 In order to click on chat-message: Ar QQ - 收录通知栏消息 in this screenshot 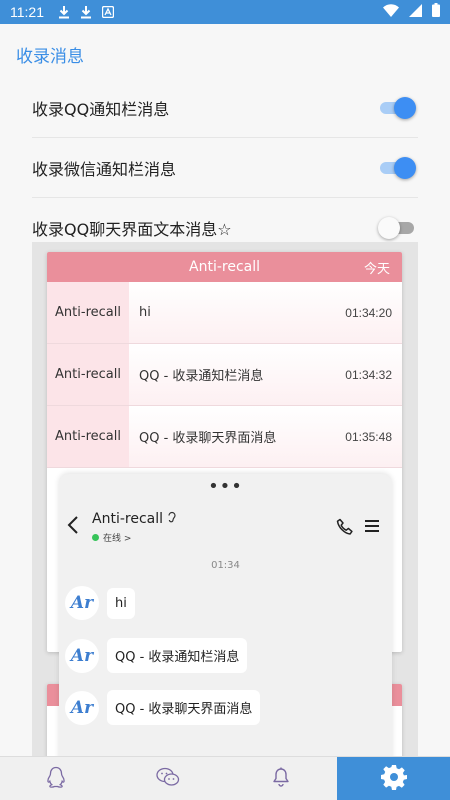, I will do `click(156, 655)`.